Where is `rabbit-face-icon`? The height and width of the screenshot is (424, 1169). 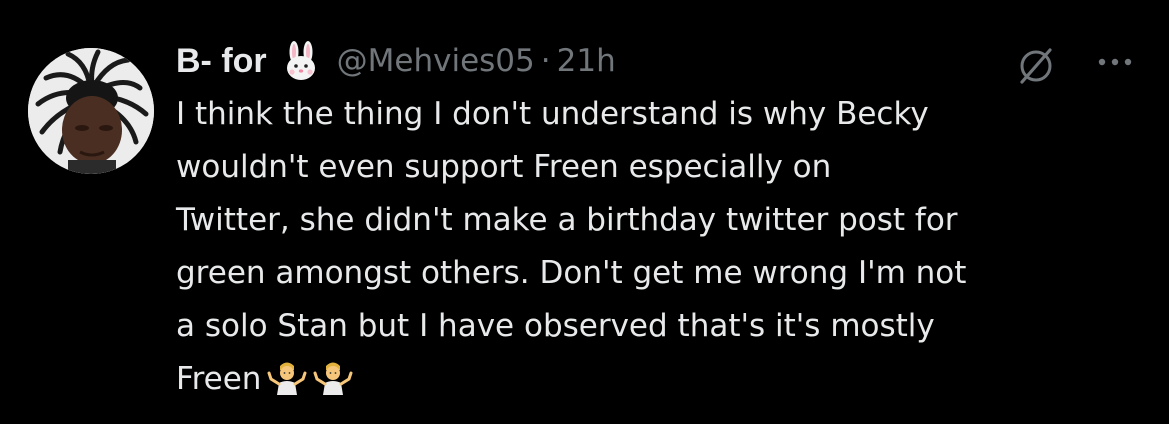
rabbit-face-icon is located at coordinates (301, 61).